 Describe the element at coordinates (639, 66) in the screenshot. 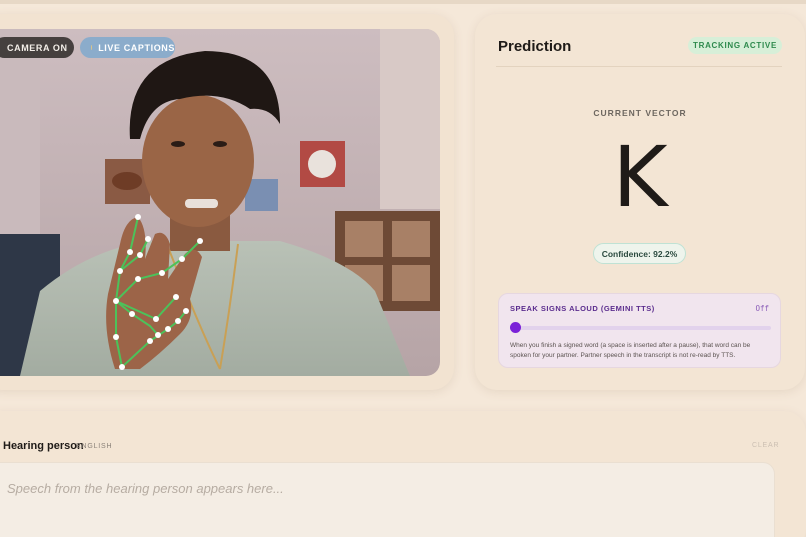

I see `prediction-divider` at that location.